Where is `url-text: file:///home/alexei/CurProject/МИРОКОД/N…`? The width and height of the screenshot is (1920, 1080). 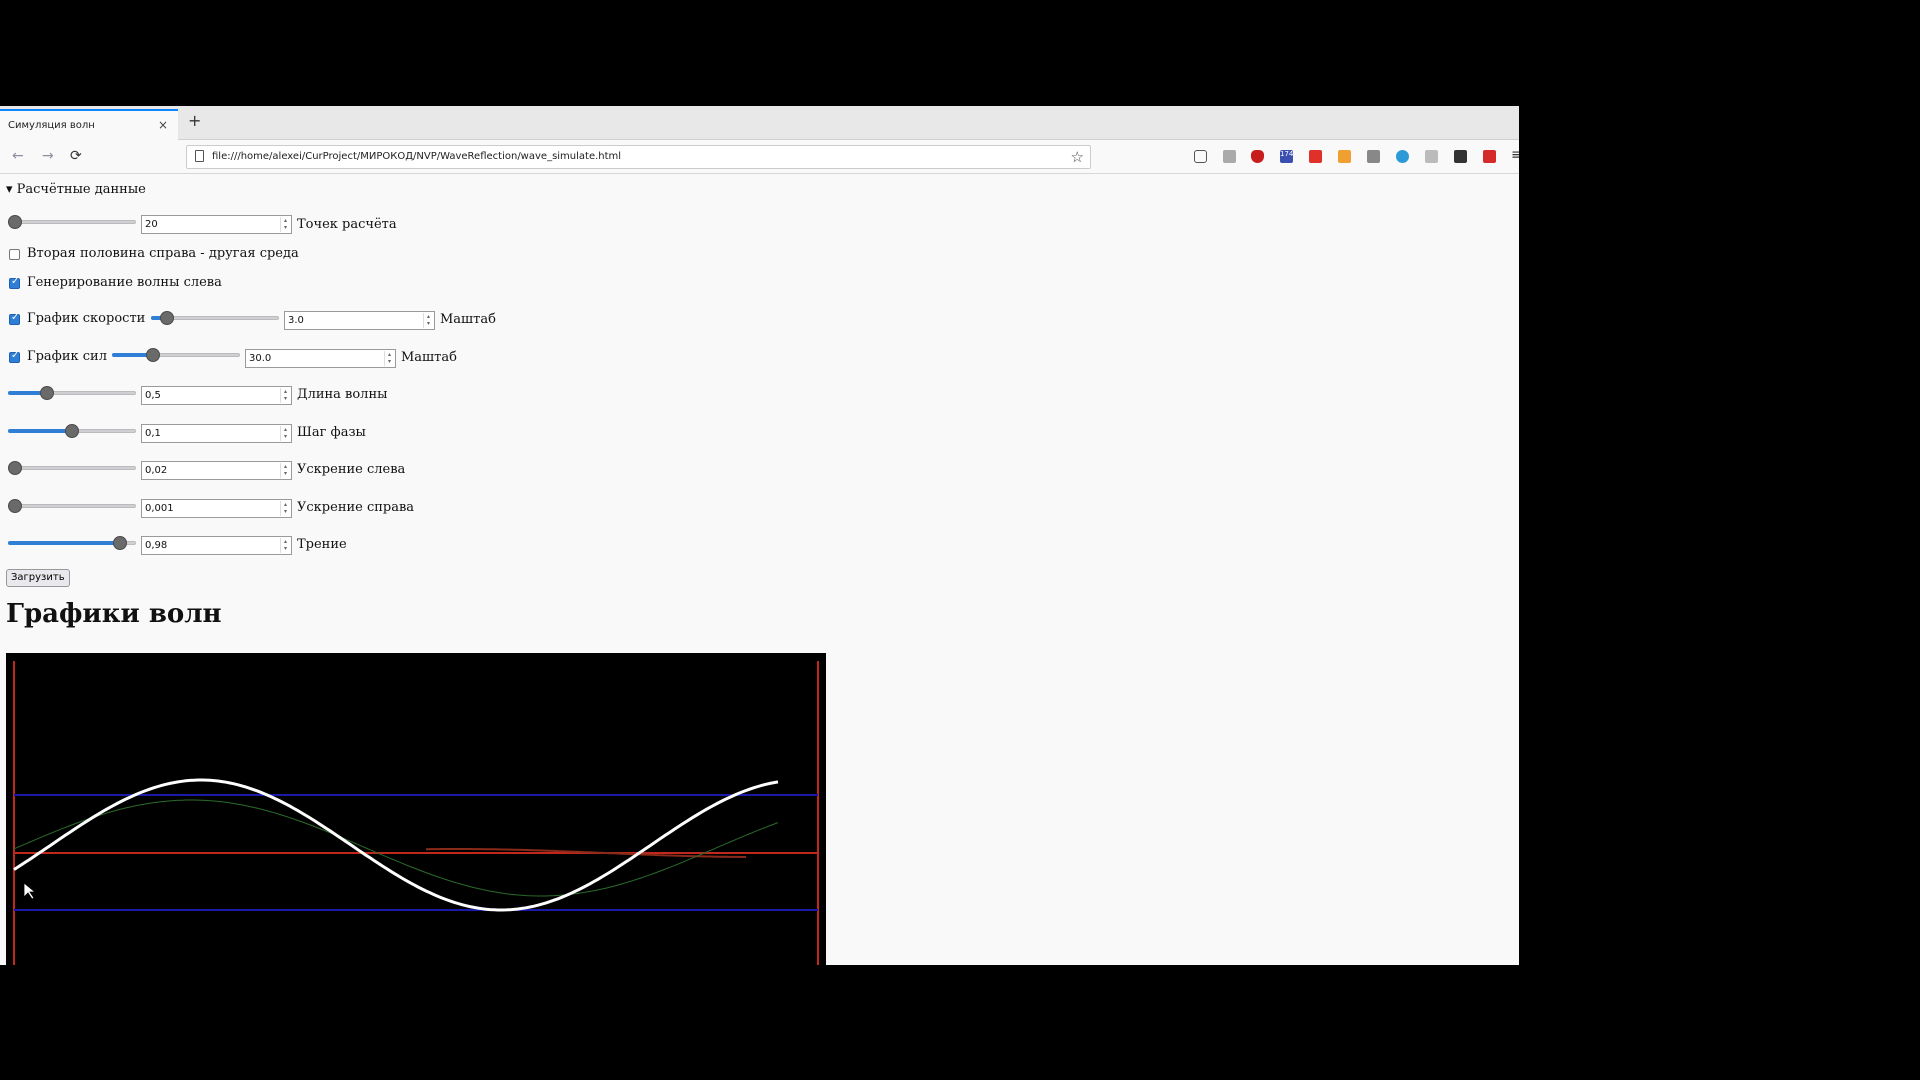 url-text: file:///home/alexei/CurProject/МИРОКОД/N… is located at coordinates (416, 156).